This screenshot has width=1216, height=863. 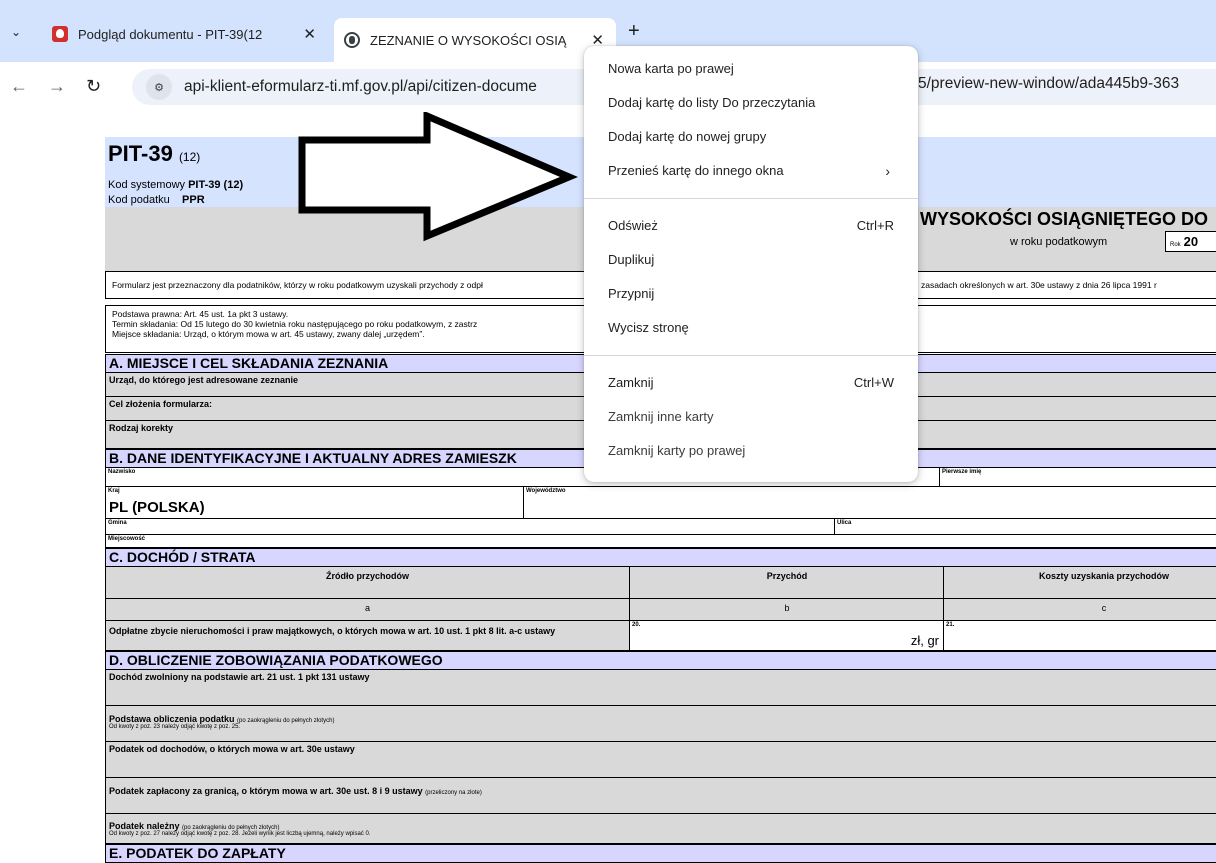 What do you see at coordinates (1190, 241) in the screenshot?
I see `tax-year-field: Rok 20` at bounding box center [1190, 241].